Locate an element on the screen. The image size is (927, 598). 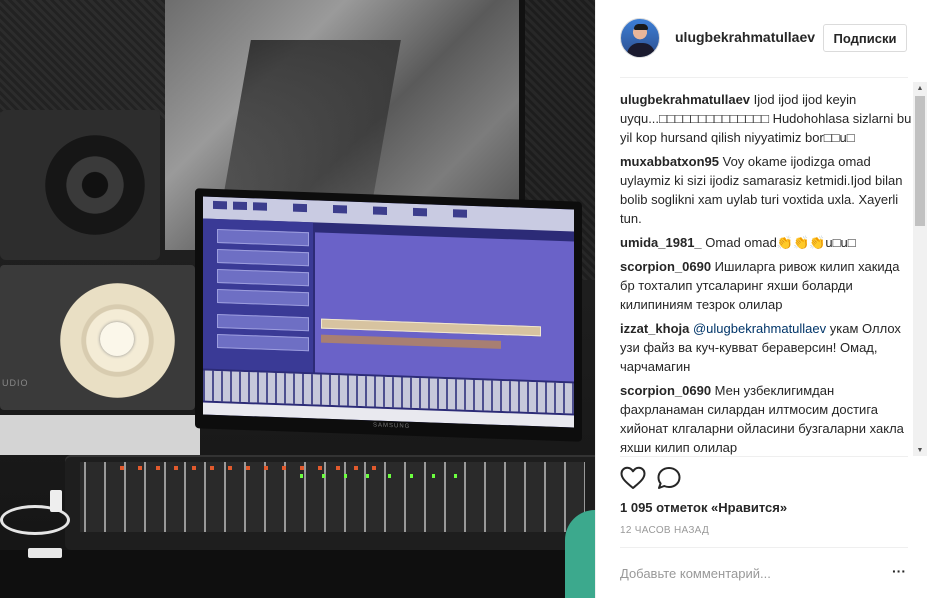
desk-front is located at coordinates (297, 574).